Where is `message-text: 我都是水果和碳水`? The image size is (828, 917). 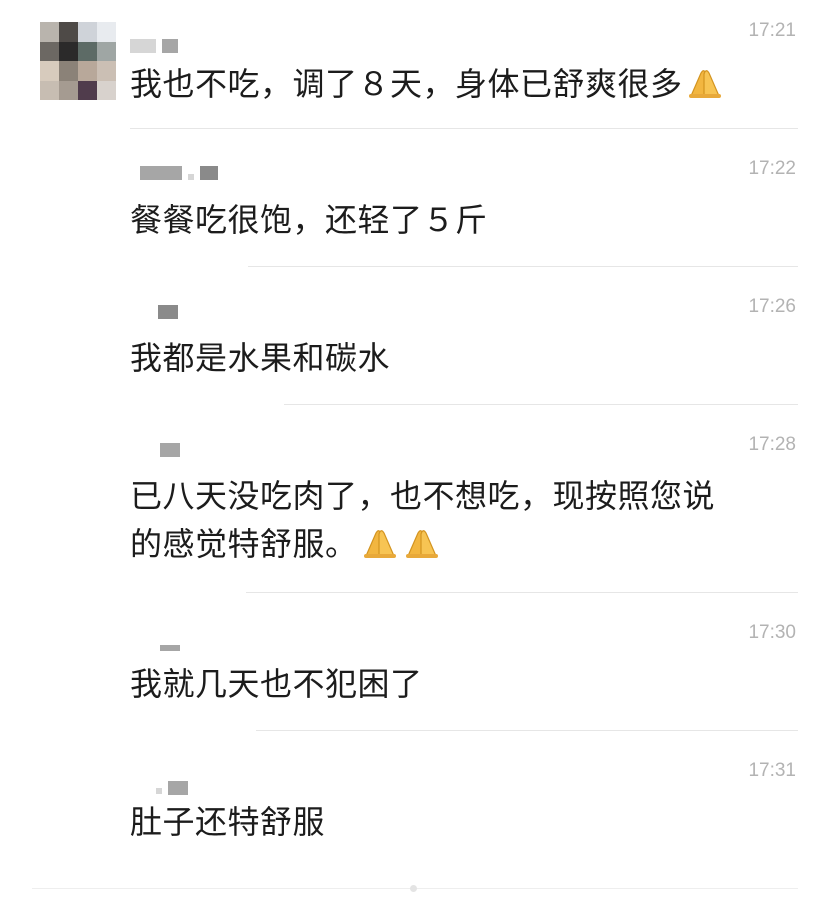 message-text: 我都是水果和碳水 is located at coordinates (260, 358).